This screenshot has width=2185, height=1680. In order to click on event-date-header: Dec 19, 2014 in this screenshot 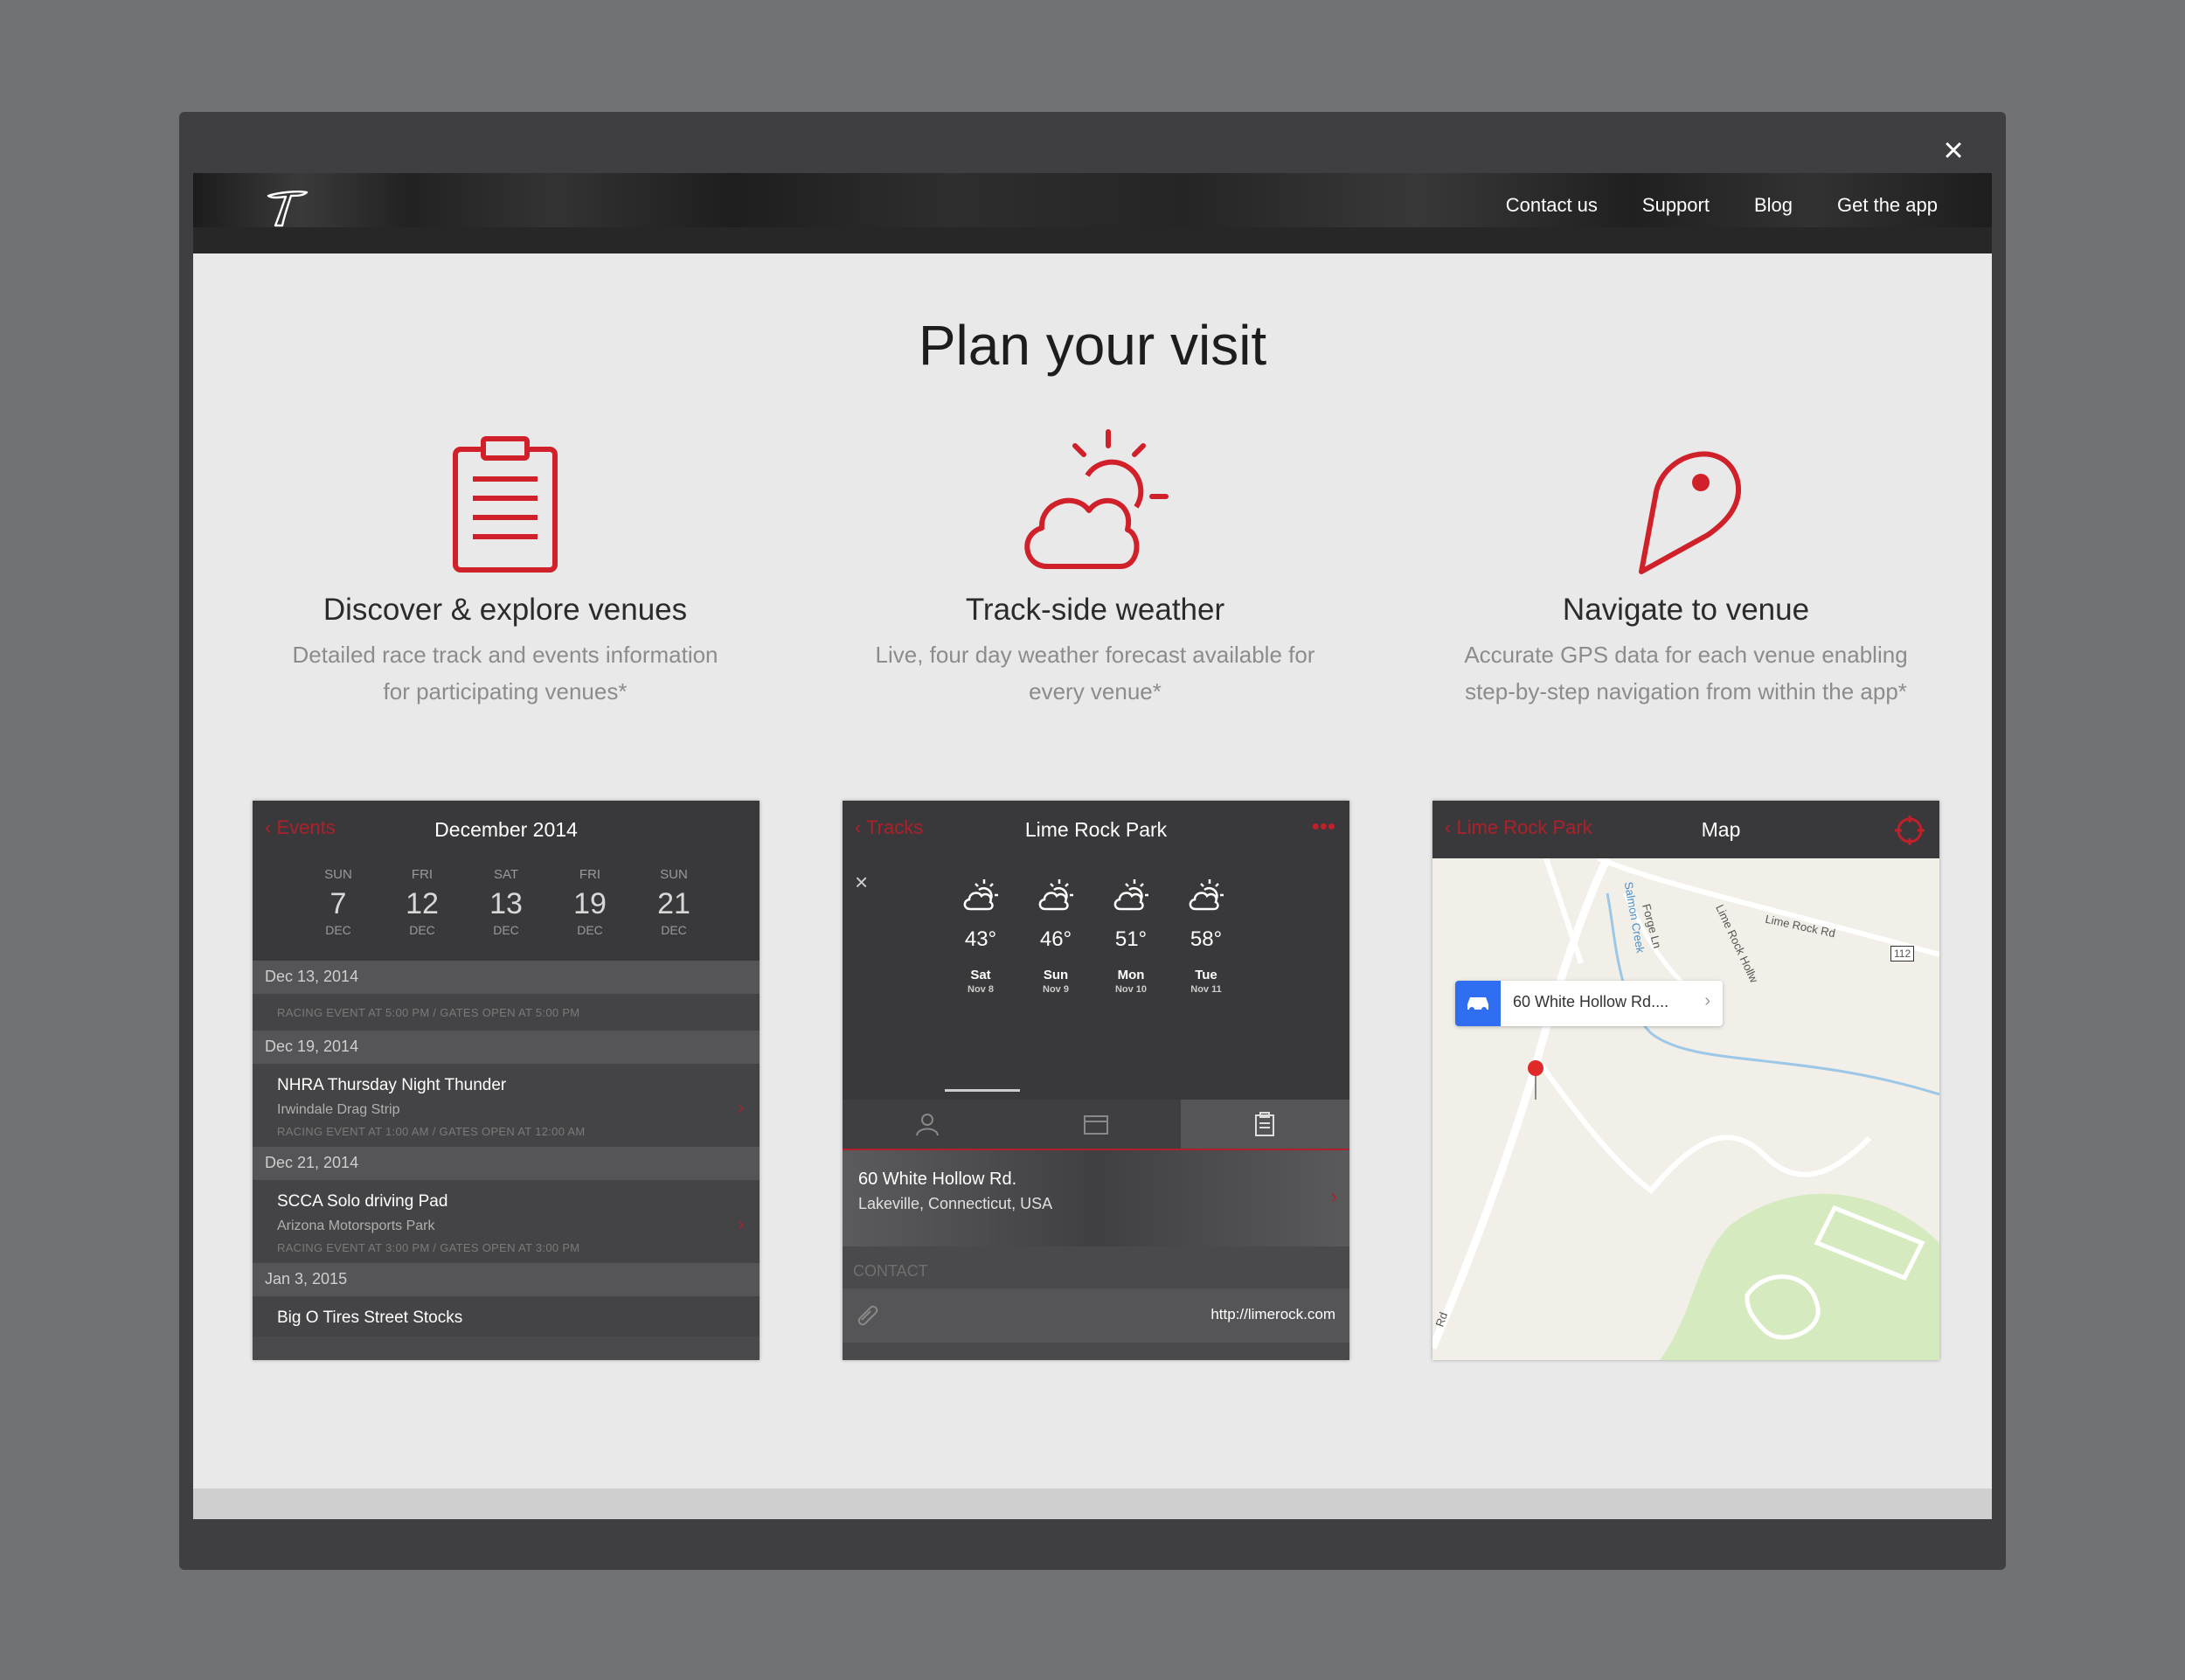, I will do `click(507, 1047)`.